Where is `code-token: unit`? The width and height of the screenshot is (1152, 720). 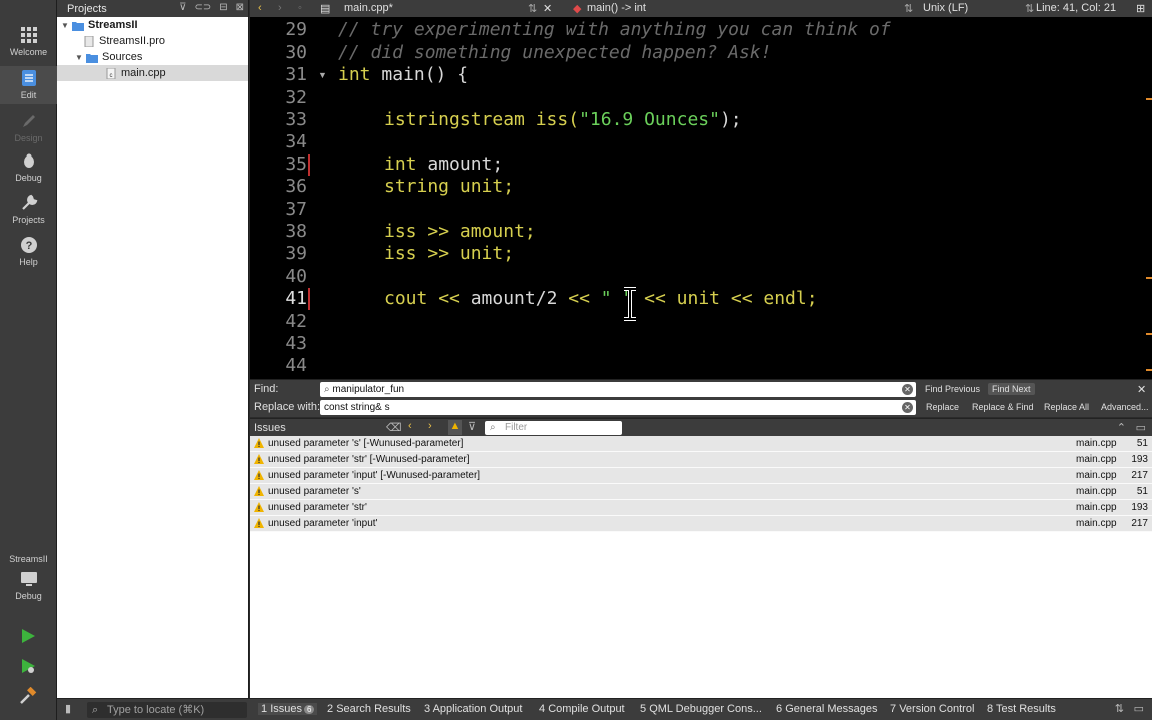
code-token: unit is located at coordinates (698, 298).